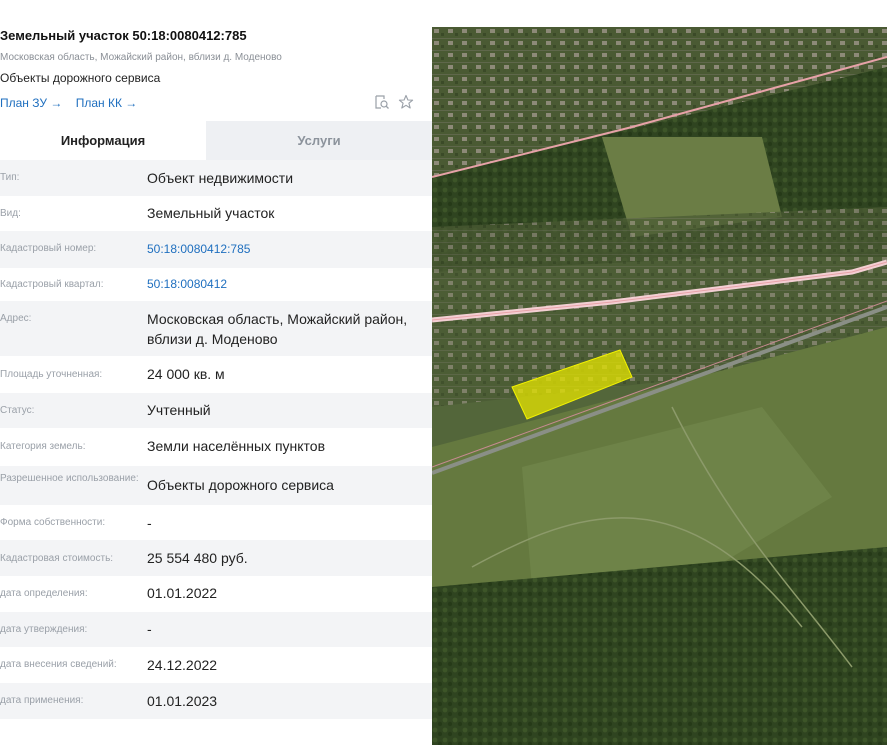 The image size is (887, 745). I want to click on row-label: дата применения:, so click(42, 700).